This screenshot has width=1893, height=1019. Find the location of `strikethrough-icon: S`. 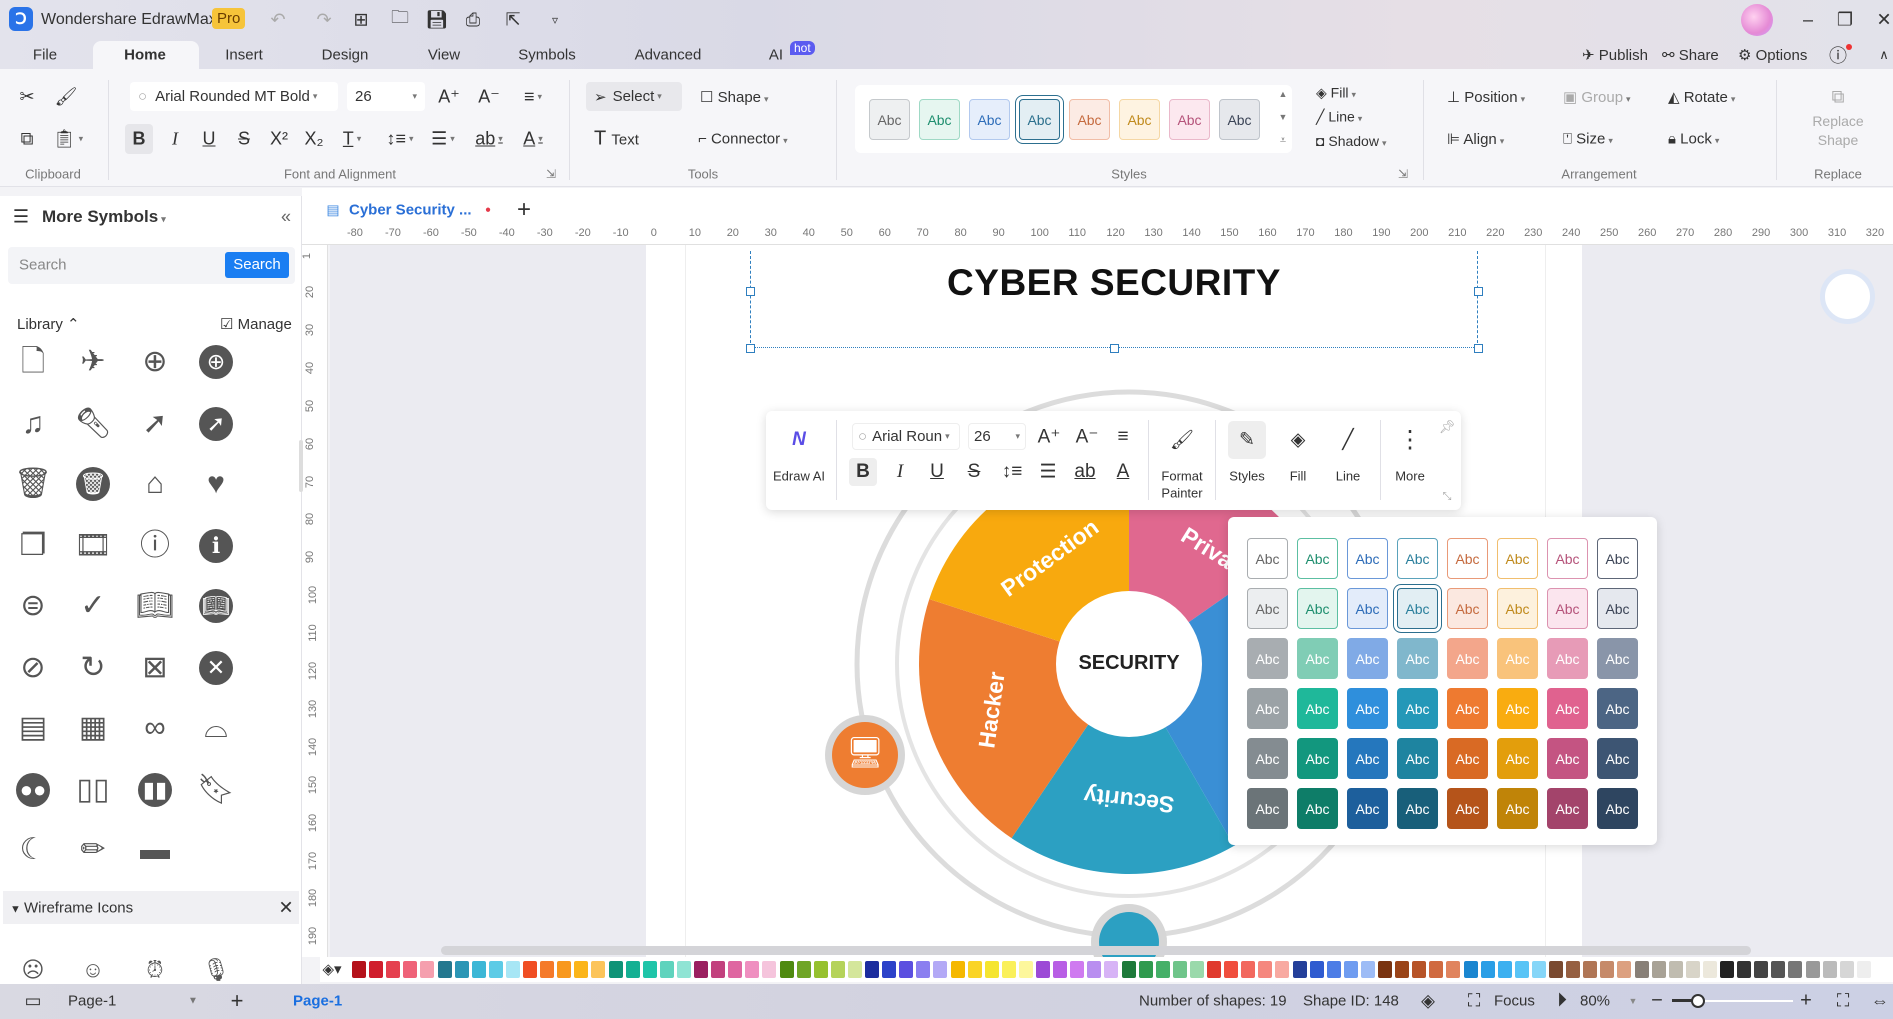

strikethrough-icon: S is located at coordinates (974, 472).